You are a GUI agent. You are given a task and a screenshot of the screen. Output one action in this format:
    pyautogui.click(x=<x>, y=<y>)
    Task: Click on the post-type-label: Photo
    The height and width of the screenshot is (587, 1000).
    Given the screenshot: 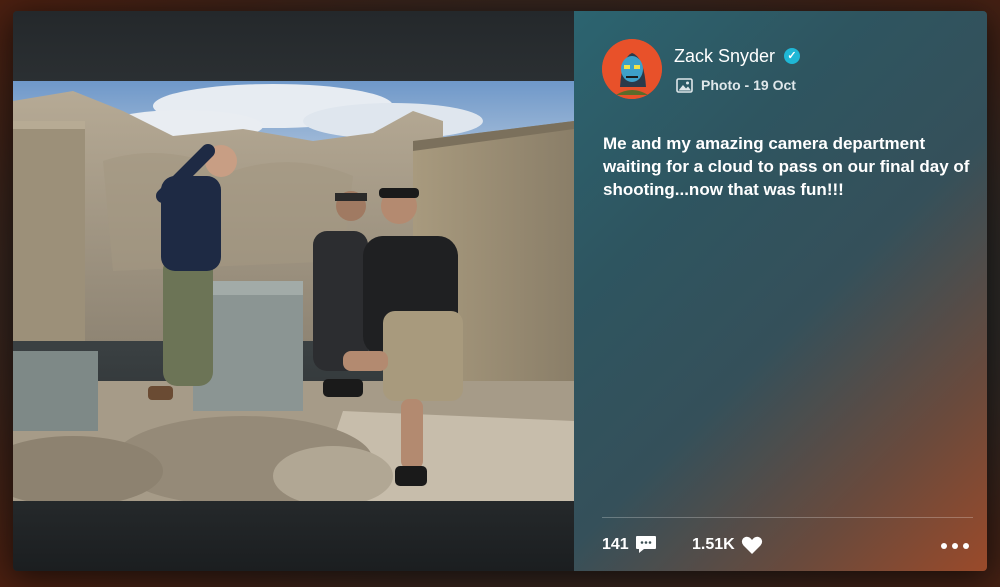 What is the action you would take?
    pyautogui.click(x=721, y=85)
    